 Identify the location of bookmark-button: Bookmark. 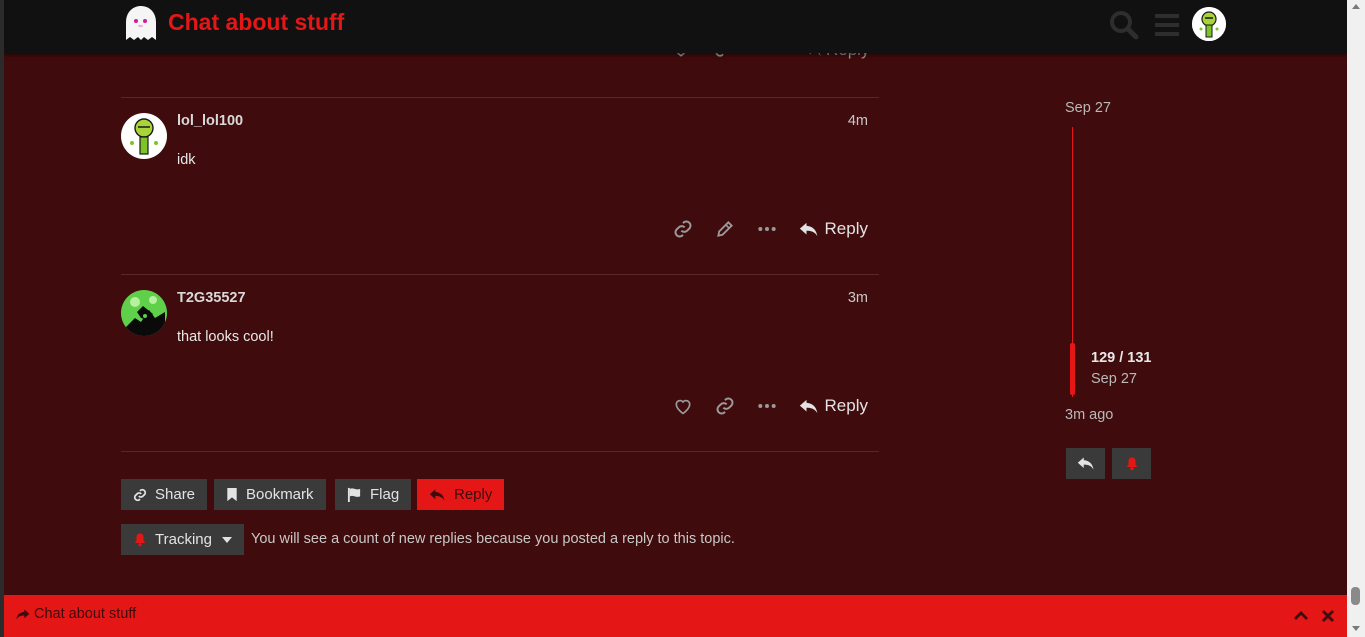
(270, 494).